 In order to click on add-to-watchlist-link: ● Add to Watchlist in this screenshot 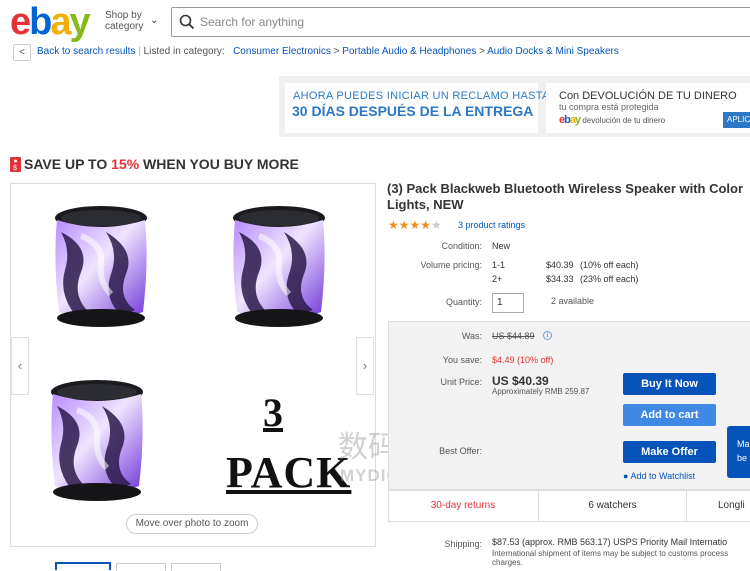, I will do `click(659, 476)`.